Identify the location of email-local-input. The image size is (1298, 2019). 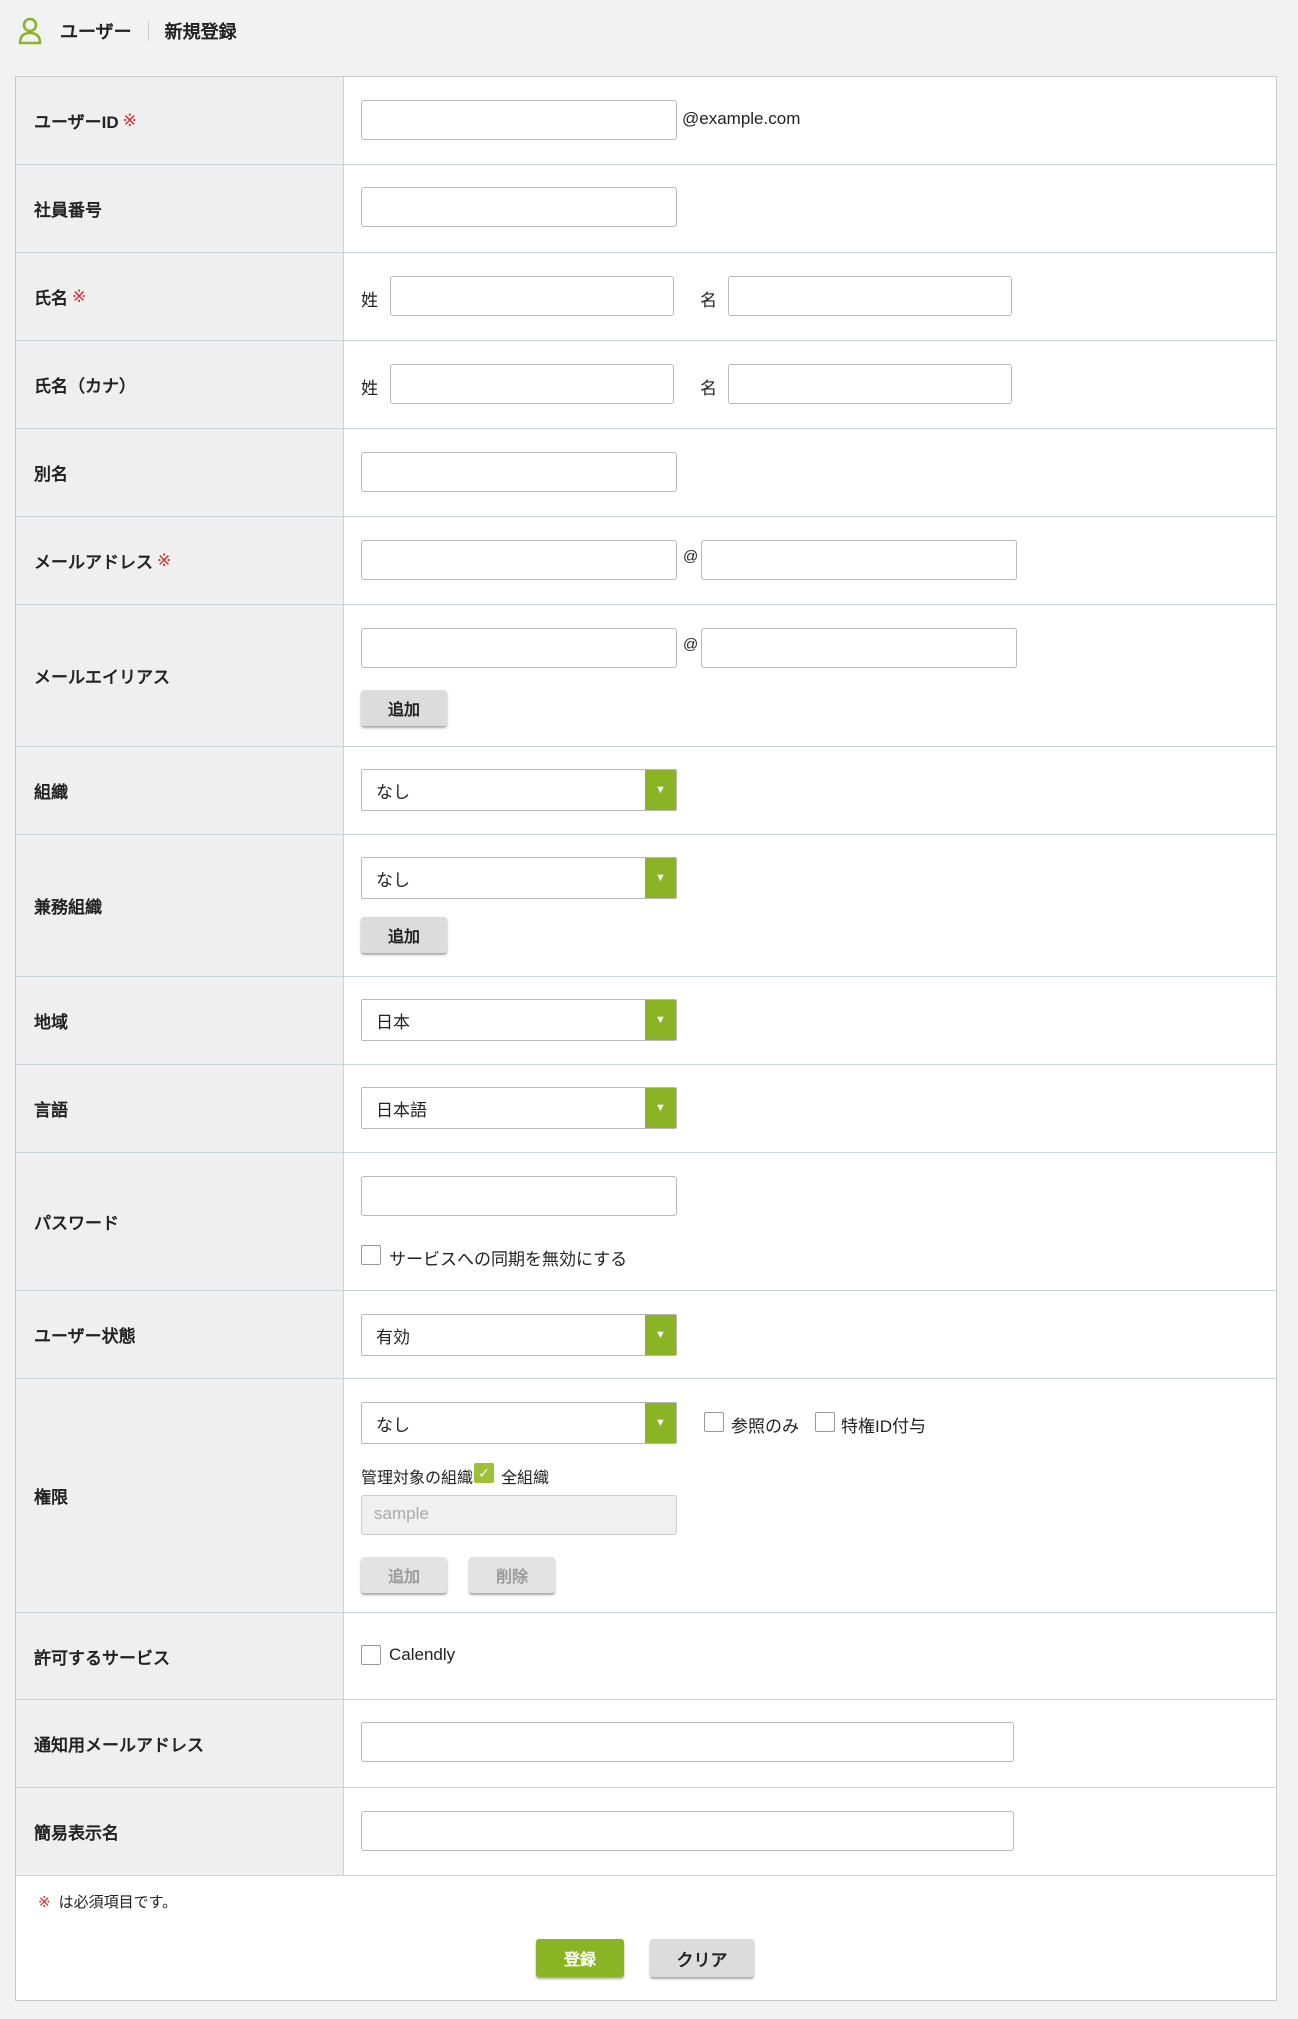
(519, 560).